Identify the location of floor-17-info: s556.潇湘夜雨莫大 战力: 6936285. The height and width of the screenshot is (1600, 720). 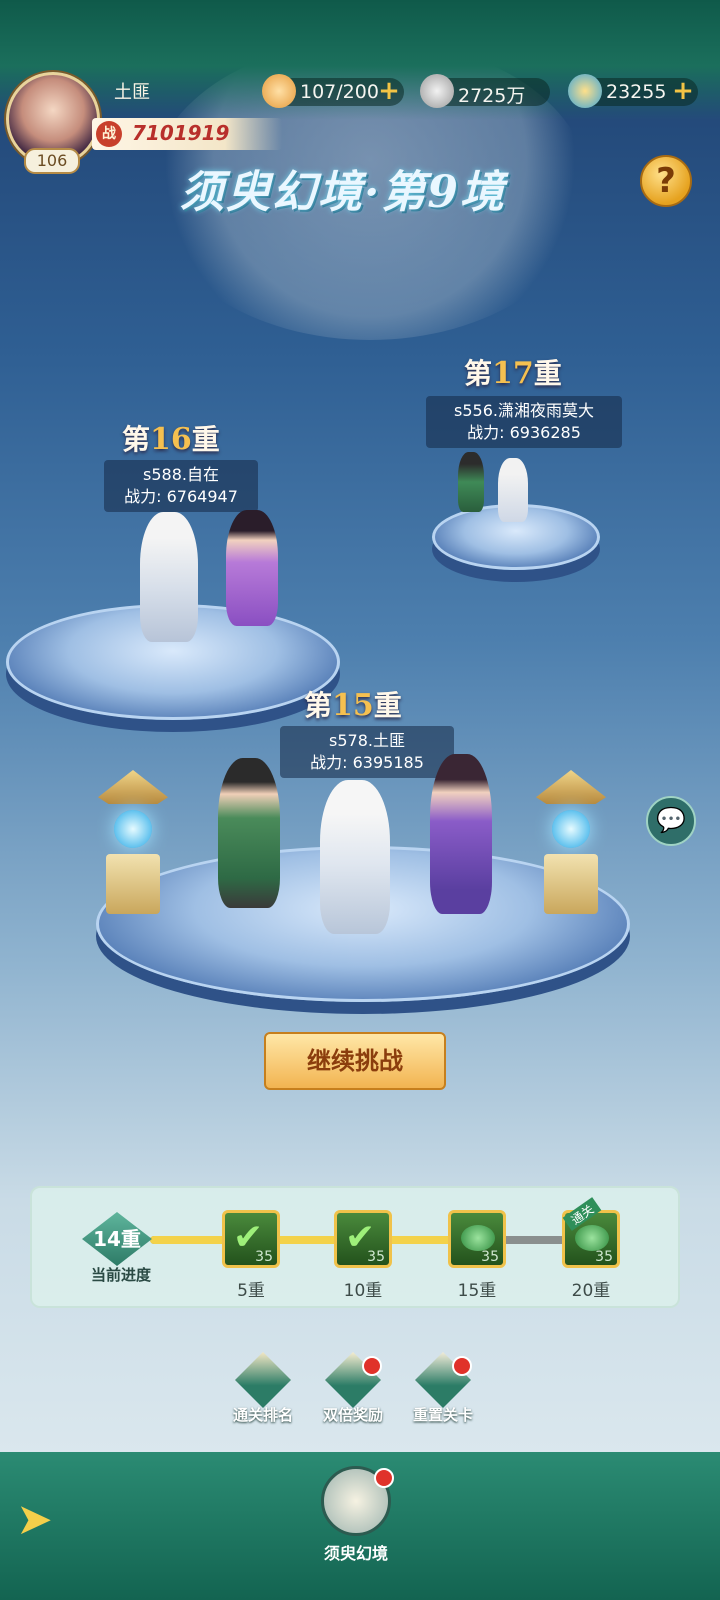
(524, 422).